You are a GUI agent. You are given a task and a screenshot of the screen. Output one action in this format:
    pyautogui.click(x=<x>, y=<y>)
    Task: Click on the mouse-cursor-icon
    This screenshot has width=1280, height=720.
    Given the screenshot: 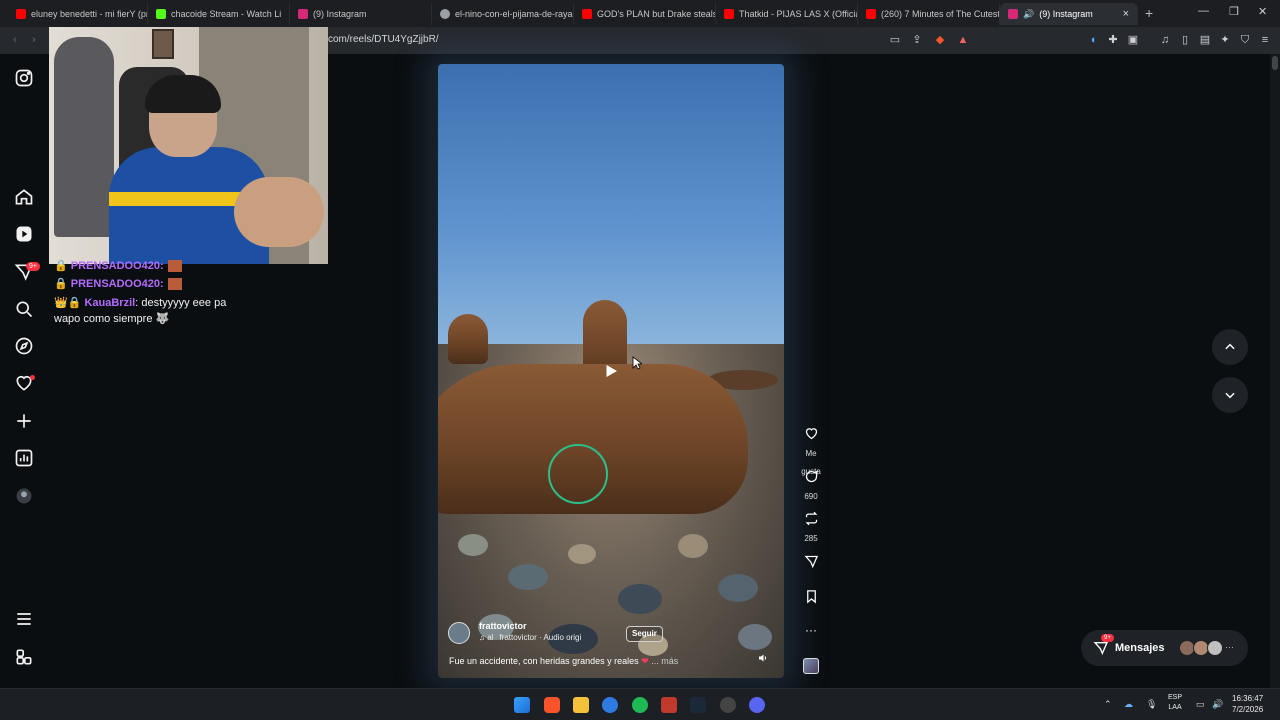 What is the action you would take?
    pyautogui.click(x=638, y=363)
    